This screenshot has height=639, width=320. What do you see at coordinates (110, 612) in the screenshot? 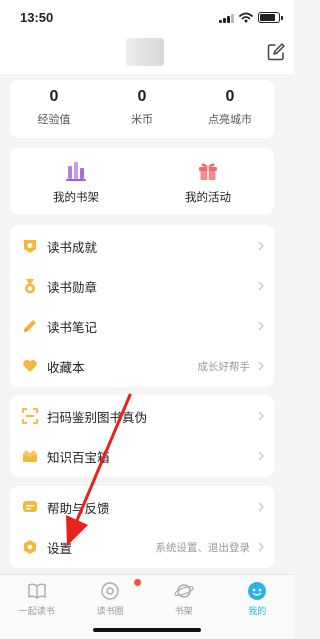
I see `tab-label: 读书圈` at bounding box center [110, 612].